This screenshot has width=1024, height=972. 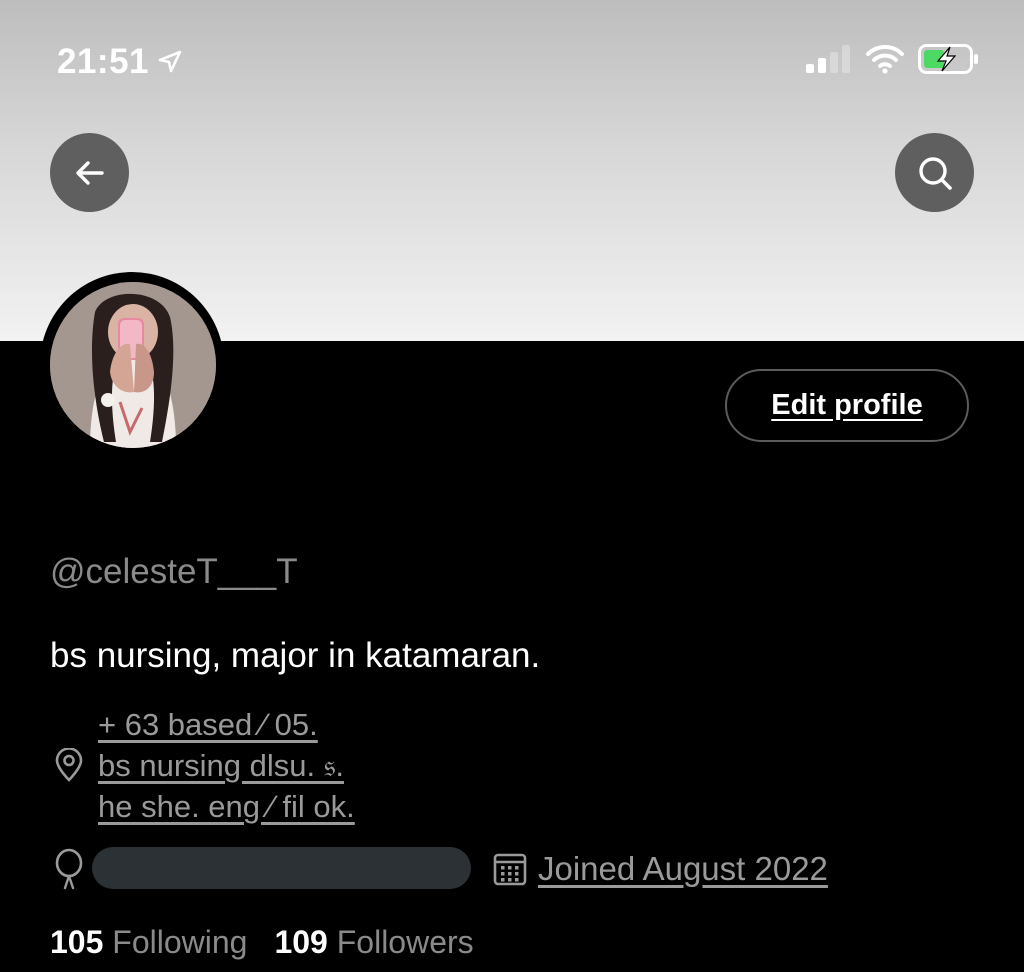 What do you see at coordinates (69, 765) in the screenshot?
I see `location-pin-icon` at bounding box center [69, 765].